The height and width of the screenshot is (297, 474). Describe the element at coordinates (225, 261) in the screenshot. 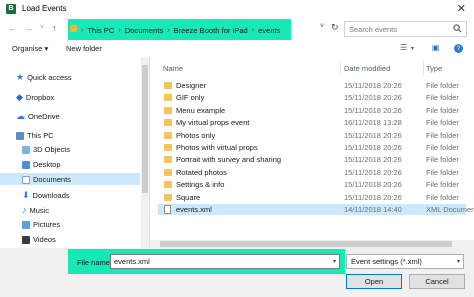

I see `file-name-input: events.xml ▾` at that location.